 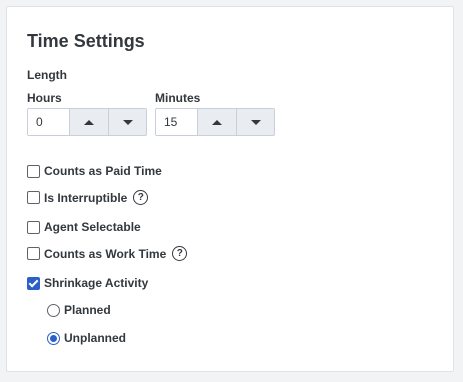 I want to click on agent-selectable-checkbox, so click(x=33, y=227).